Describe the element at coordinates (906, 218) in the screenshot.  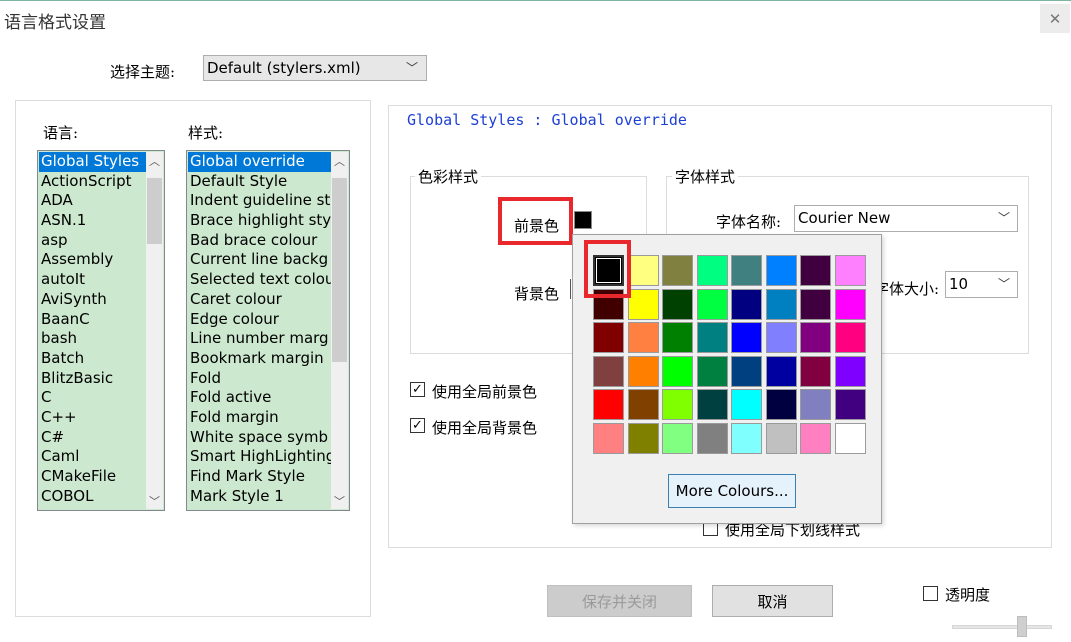
I see `font-name-select: Courier New ﹀` at that location.